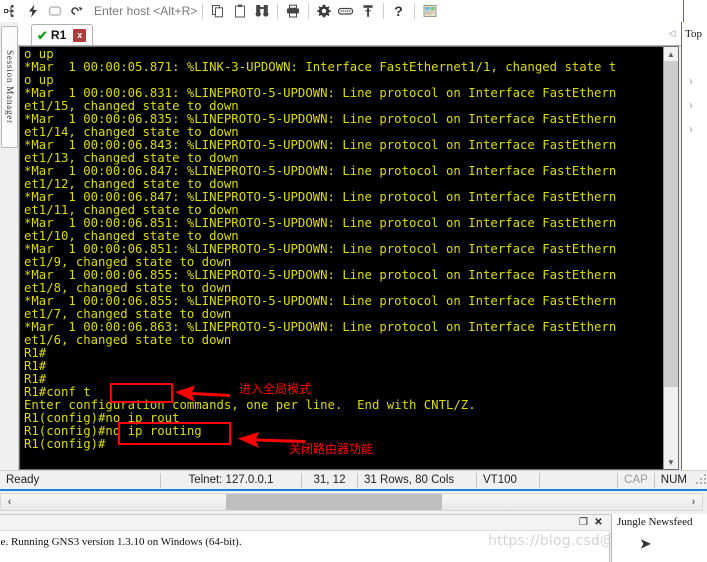 The height and width of the screenshot is (562, 707). Describe the element at coordinates (598, 522) in the screenshot. I see `close-pane-icon: ✕` at that location.